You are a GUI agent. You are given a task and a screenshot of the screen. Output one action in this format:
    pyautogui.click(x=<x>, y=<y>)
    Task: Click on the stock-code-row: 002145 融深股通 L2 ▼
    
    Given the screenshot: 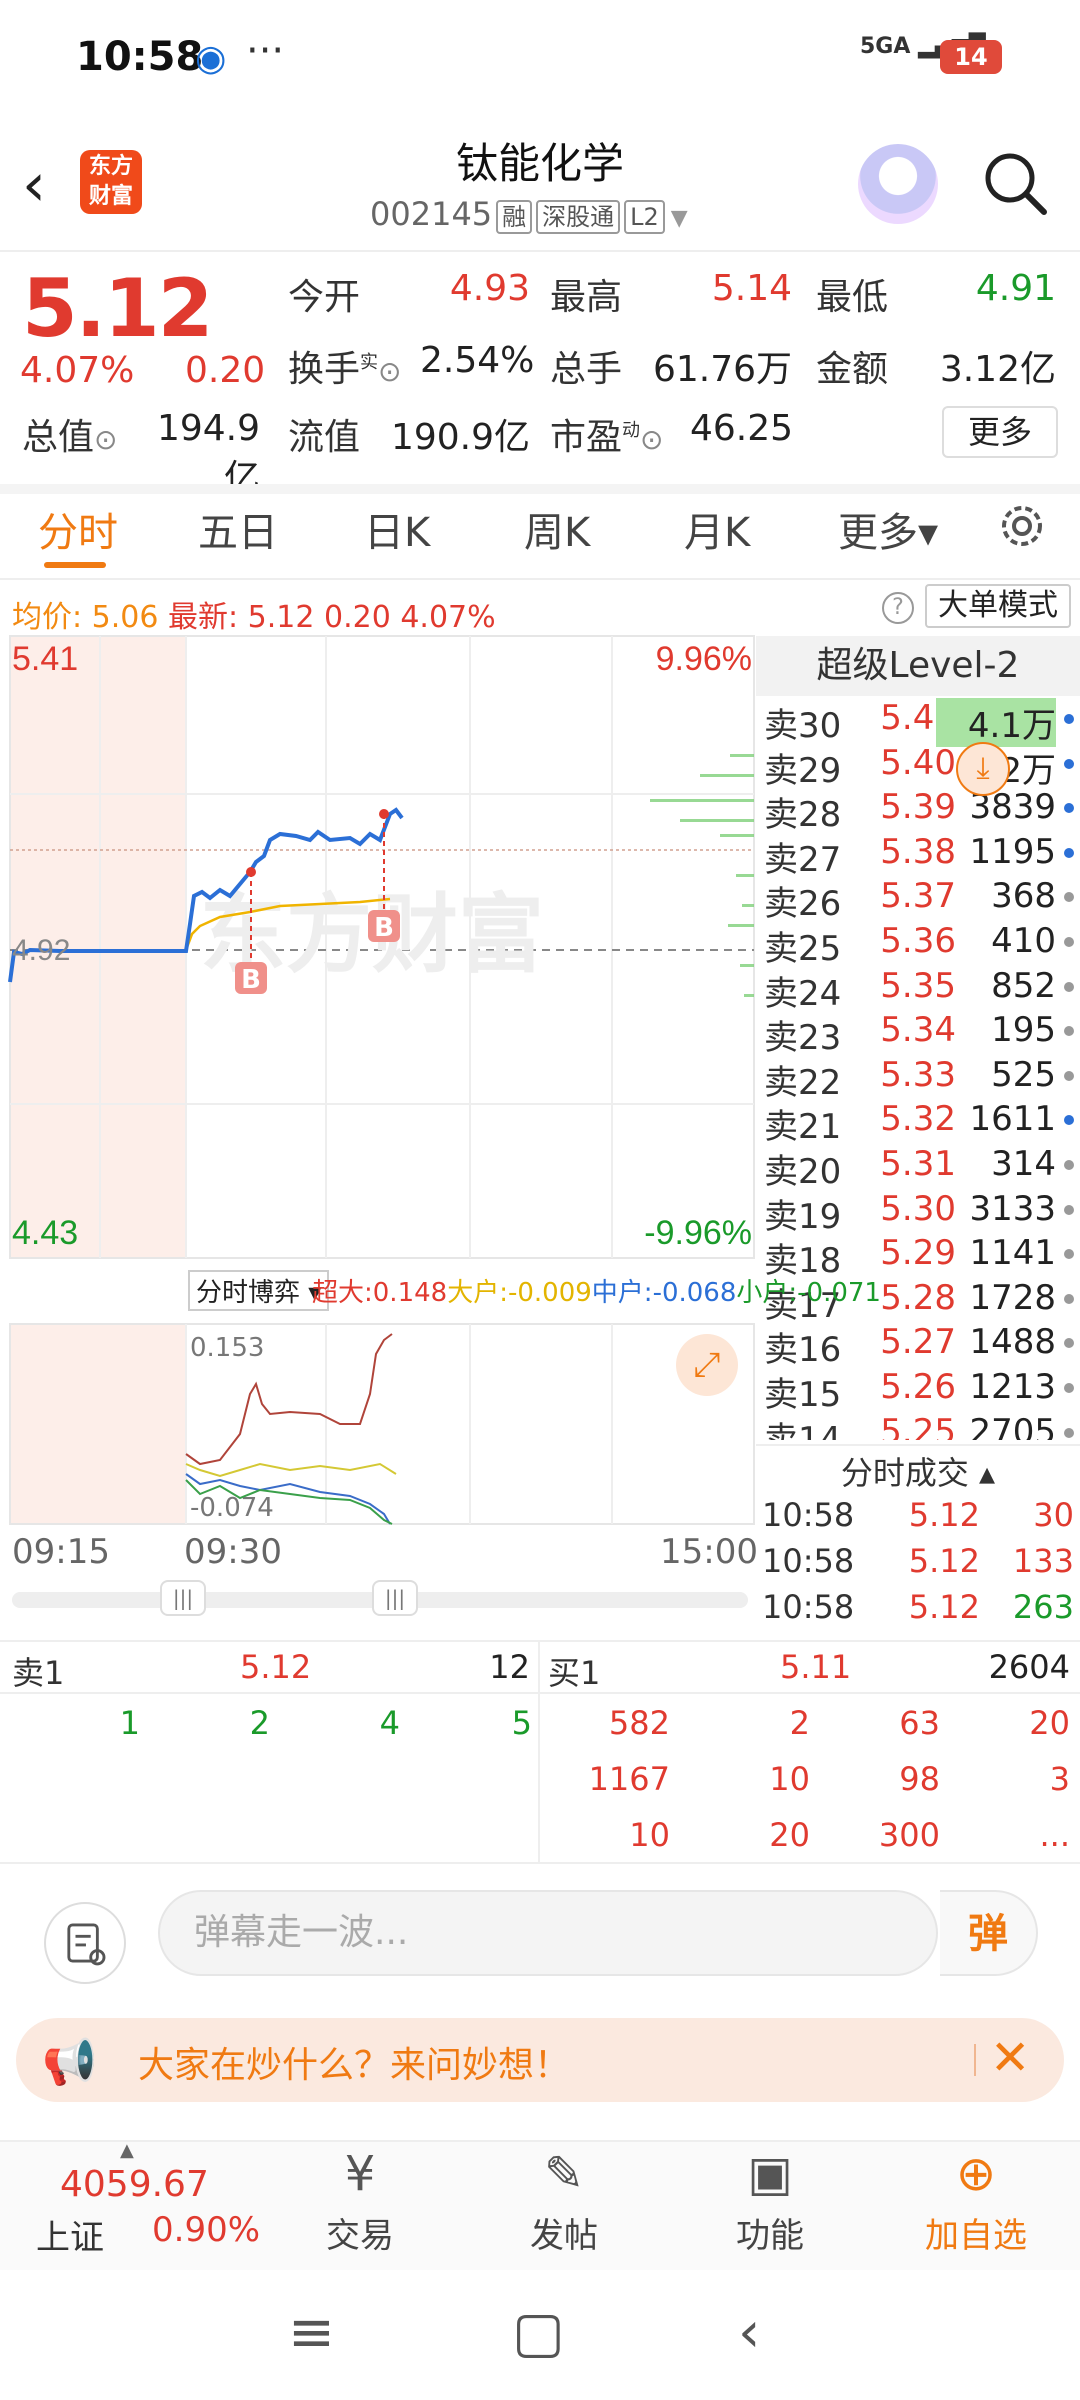 What is the action you would take?
    pyautogui.click(x=529, y=214)
    